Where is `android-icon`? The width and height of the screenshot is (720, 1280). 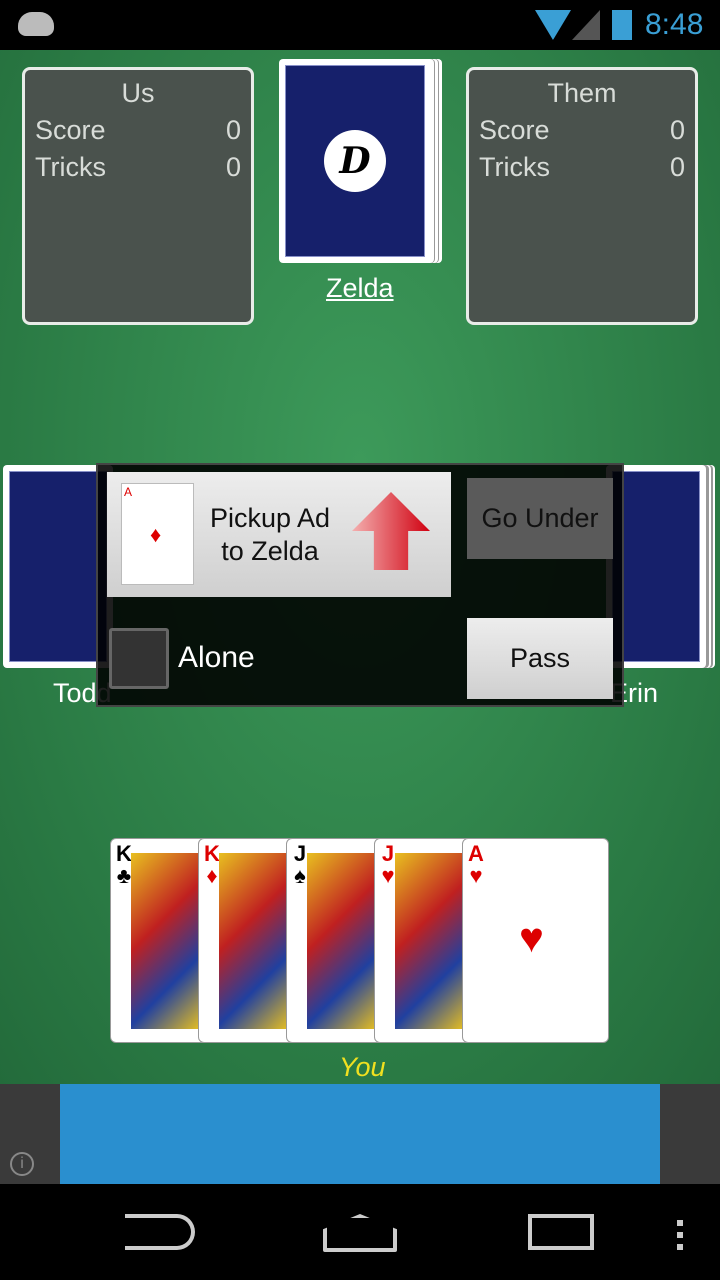
android-icon is located at coordinates (36, 24).